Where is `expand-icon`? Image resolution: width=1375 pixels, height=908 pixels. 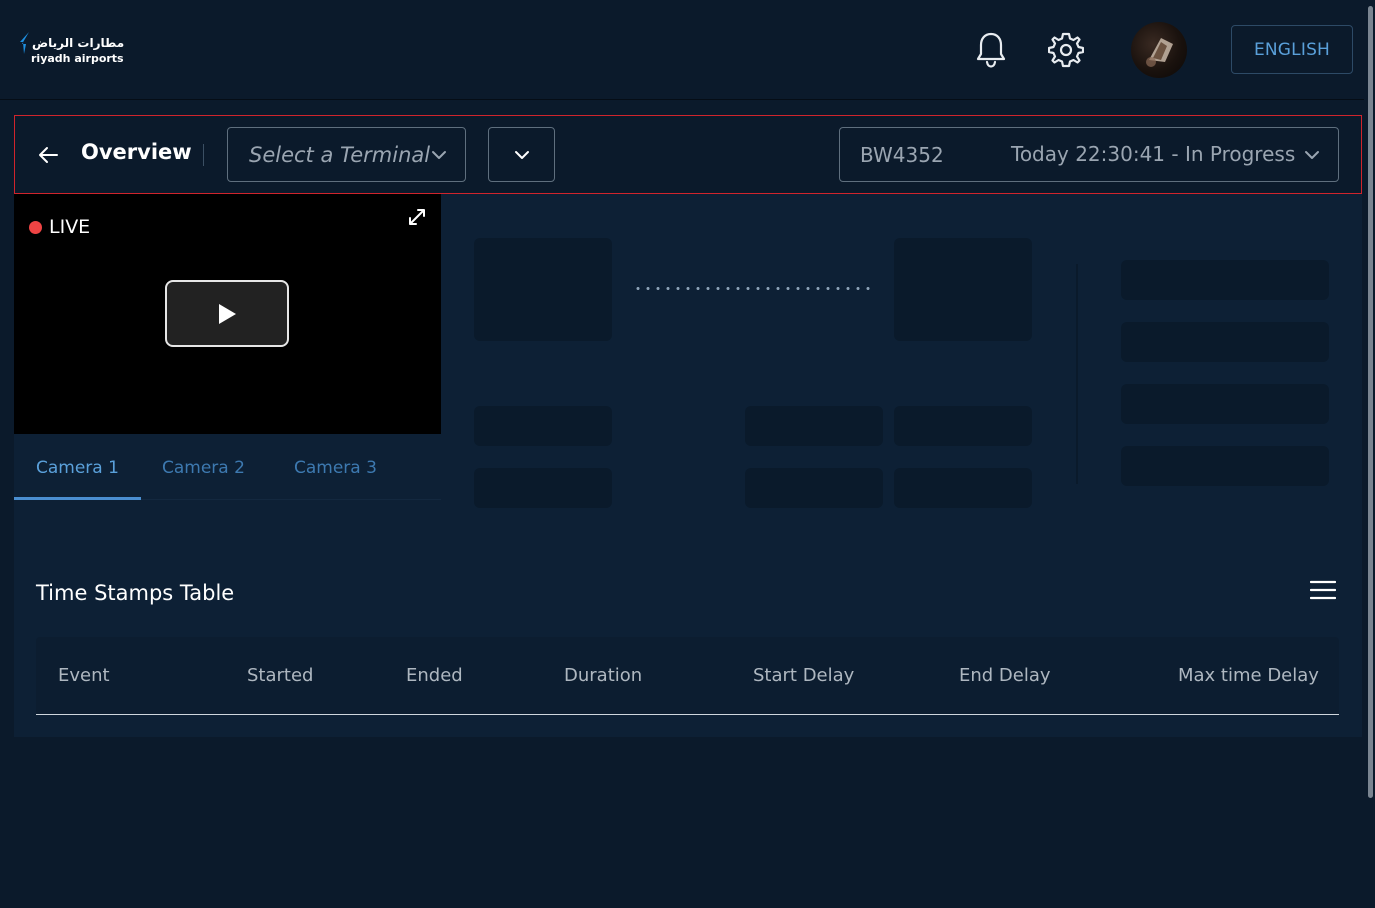 expand-icon is located at coordinates (417, 217).